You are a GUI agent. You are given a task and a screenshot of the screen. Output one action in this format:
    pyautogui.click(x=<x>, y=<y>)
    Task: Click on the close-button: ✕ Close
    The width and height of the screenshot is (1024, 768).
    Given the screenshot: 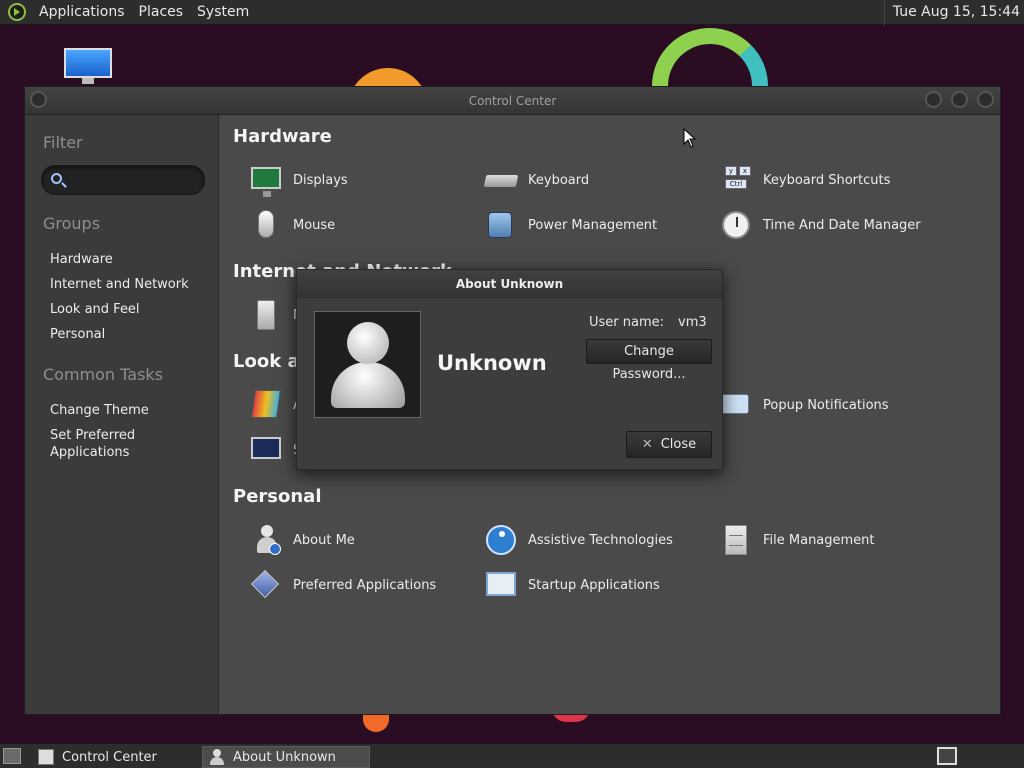 What is the action you would take?
    pyautogui.click(x=669, y=444)
    